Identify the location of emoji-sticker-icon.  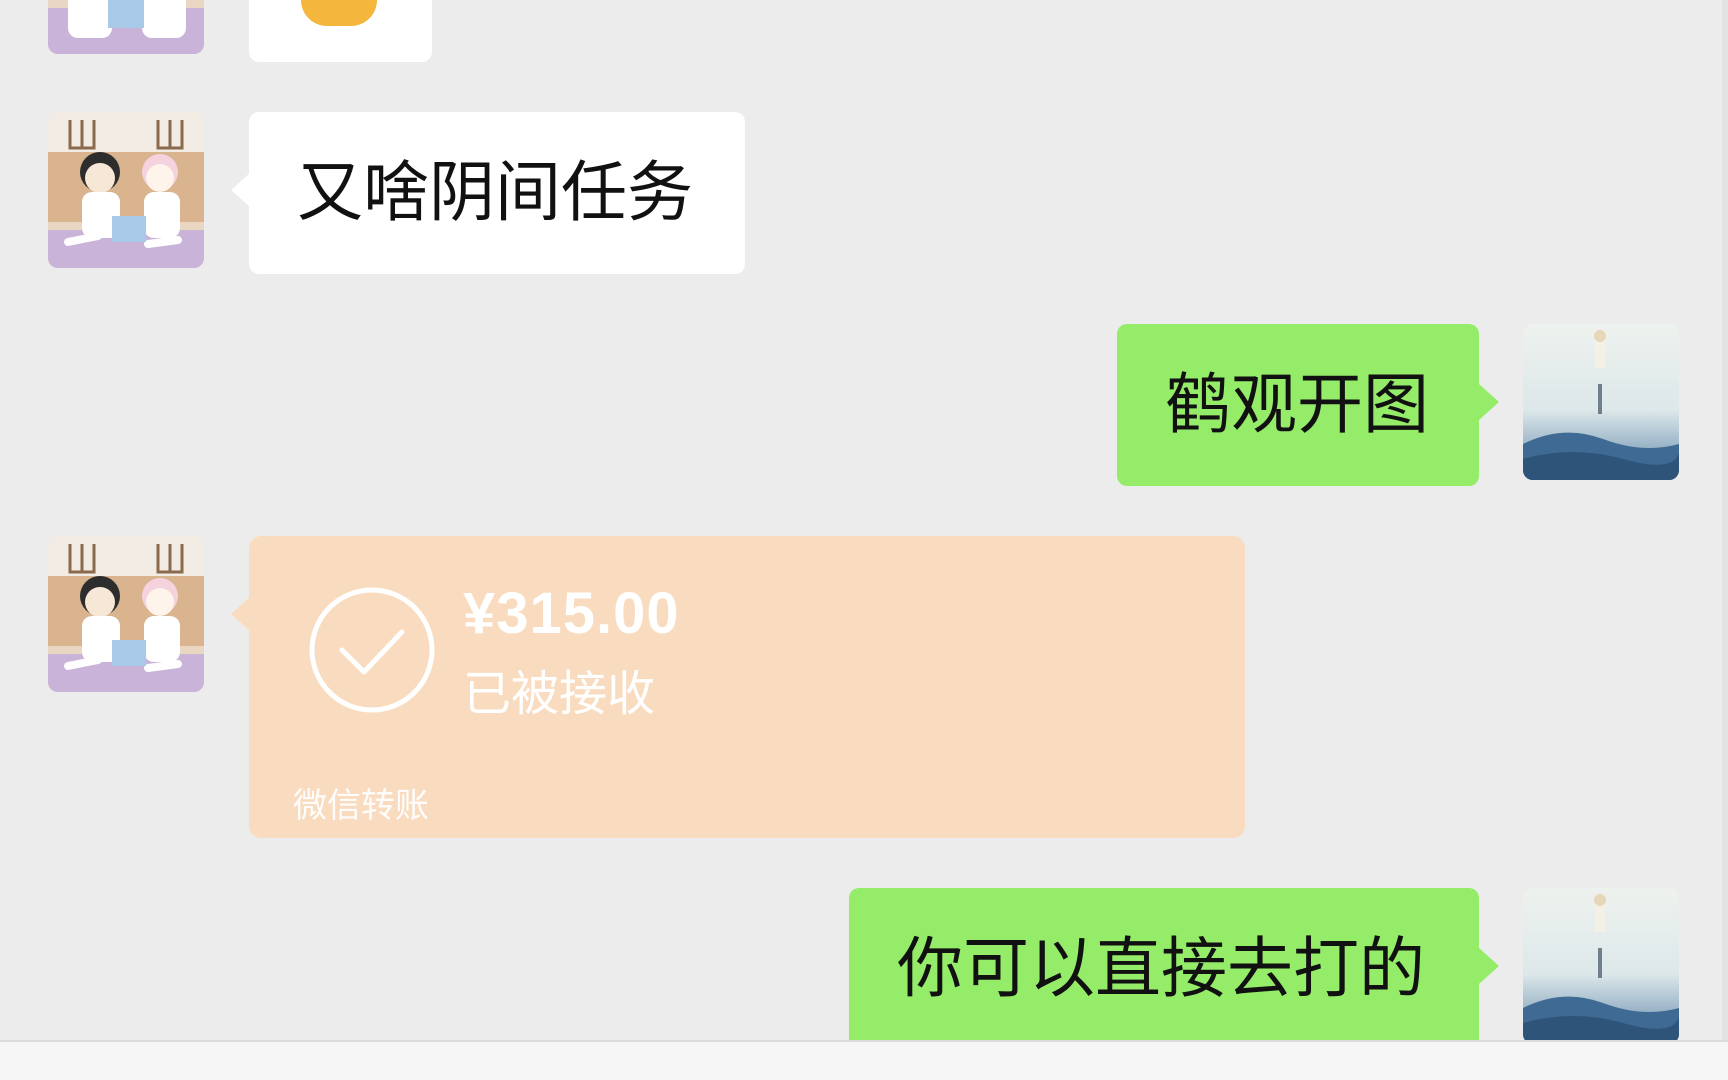
(339, 13).